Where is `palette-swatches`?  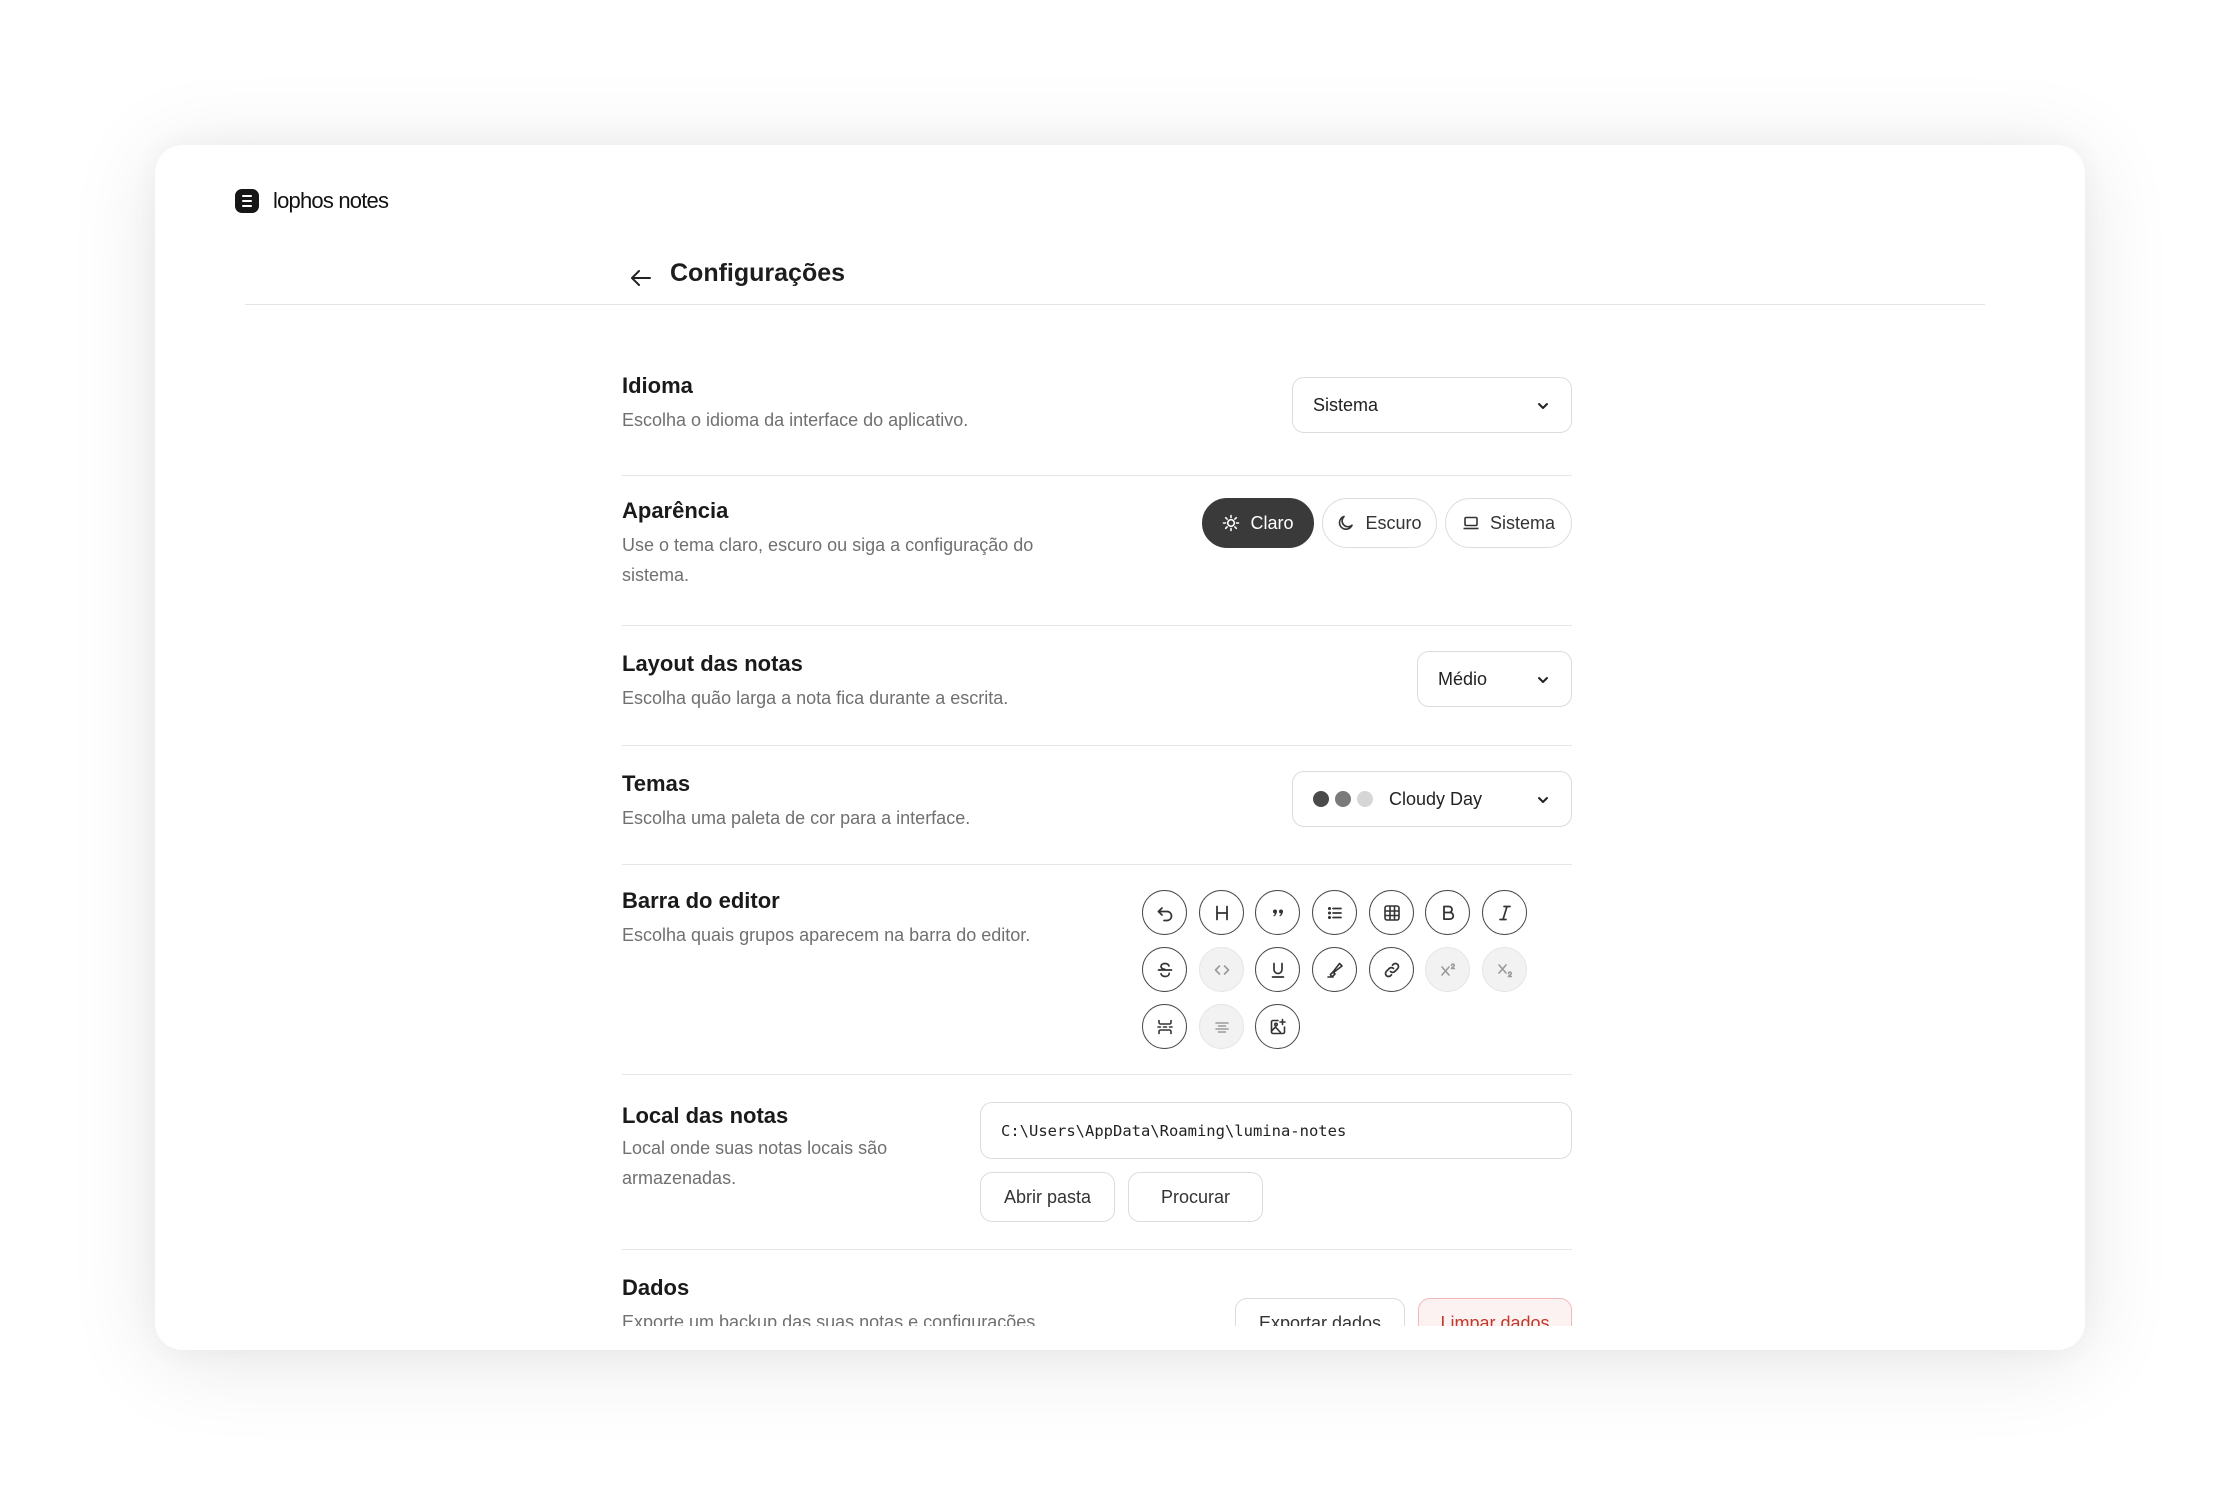 palette-swatches is located at coordinates (1343, 799).